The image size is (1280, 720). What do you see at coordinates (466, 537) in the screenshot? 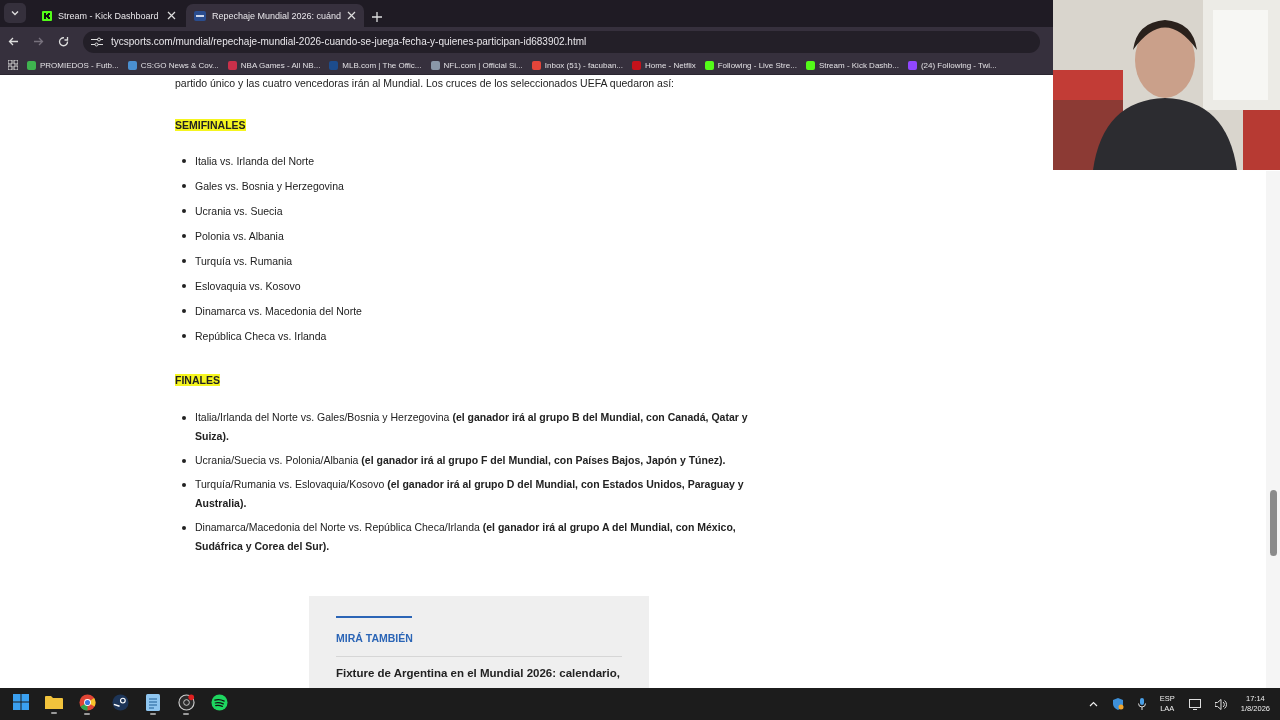
I see `list-item-text: Dinamarca/Macedonia del Norte vs. República Checa/Irlanda (el ganador irá al grupo A del Mundial, con México, Sudáfrica y Corea del Sur).` at bounding box center [466, 537].